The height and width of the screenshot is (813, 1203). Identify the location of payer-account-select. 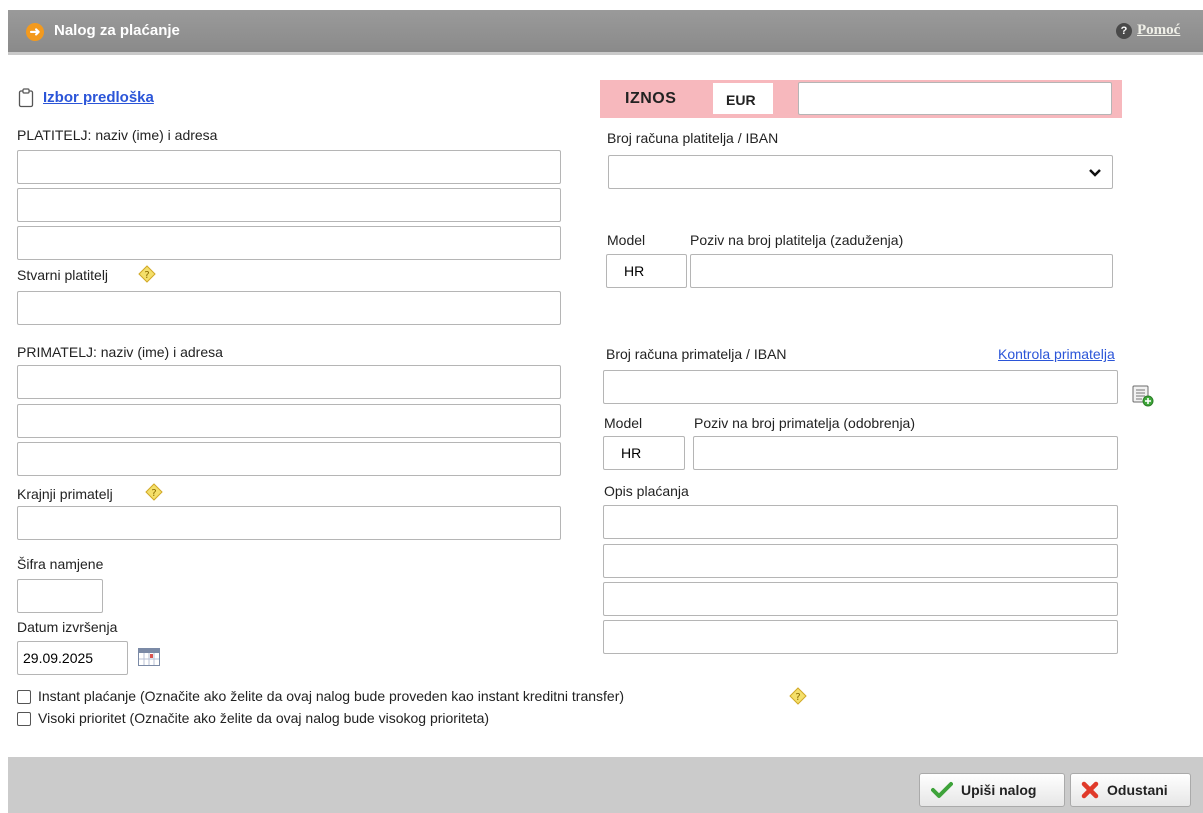
(860, 172).